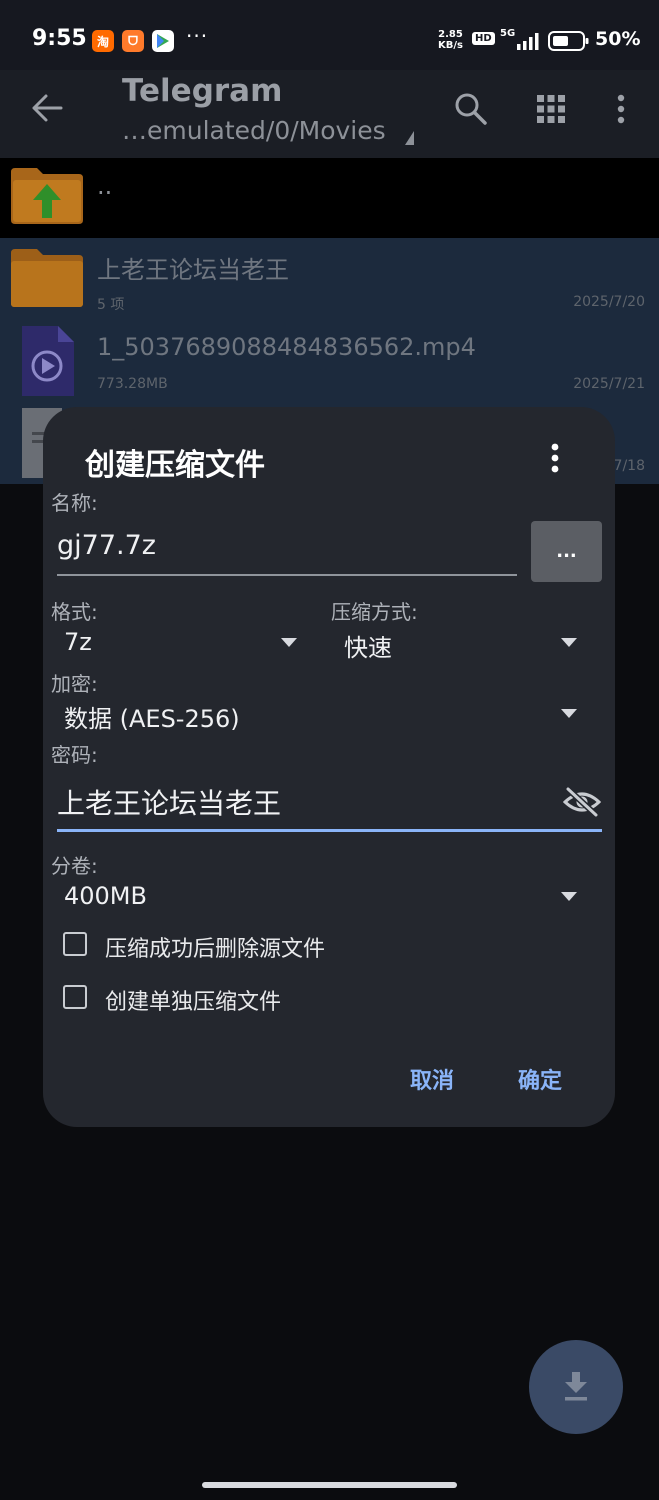 The image size is (659, 1500). I want to click on search-icon, so click(471, 111).